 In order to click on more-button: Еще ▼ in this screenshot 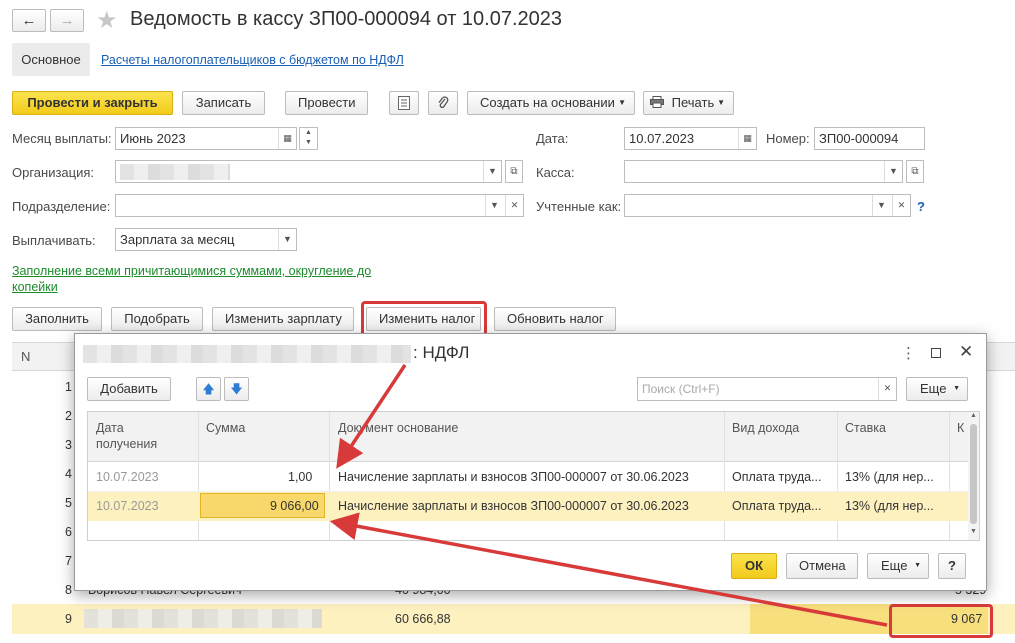, I will do `click(937, 389)`.